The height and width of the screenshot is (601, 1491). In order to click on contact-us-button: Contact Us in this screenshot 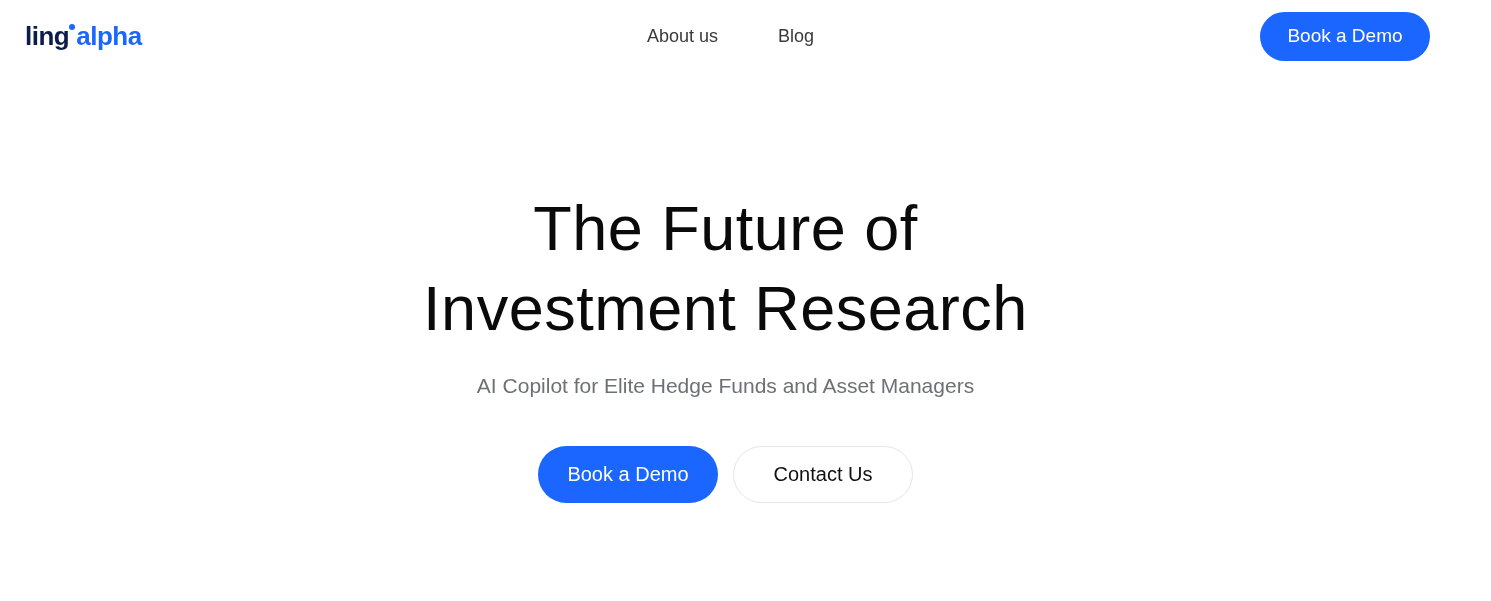, I will do `click(823, 474)`.